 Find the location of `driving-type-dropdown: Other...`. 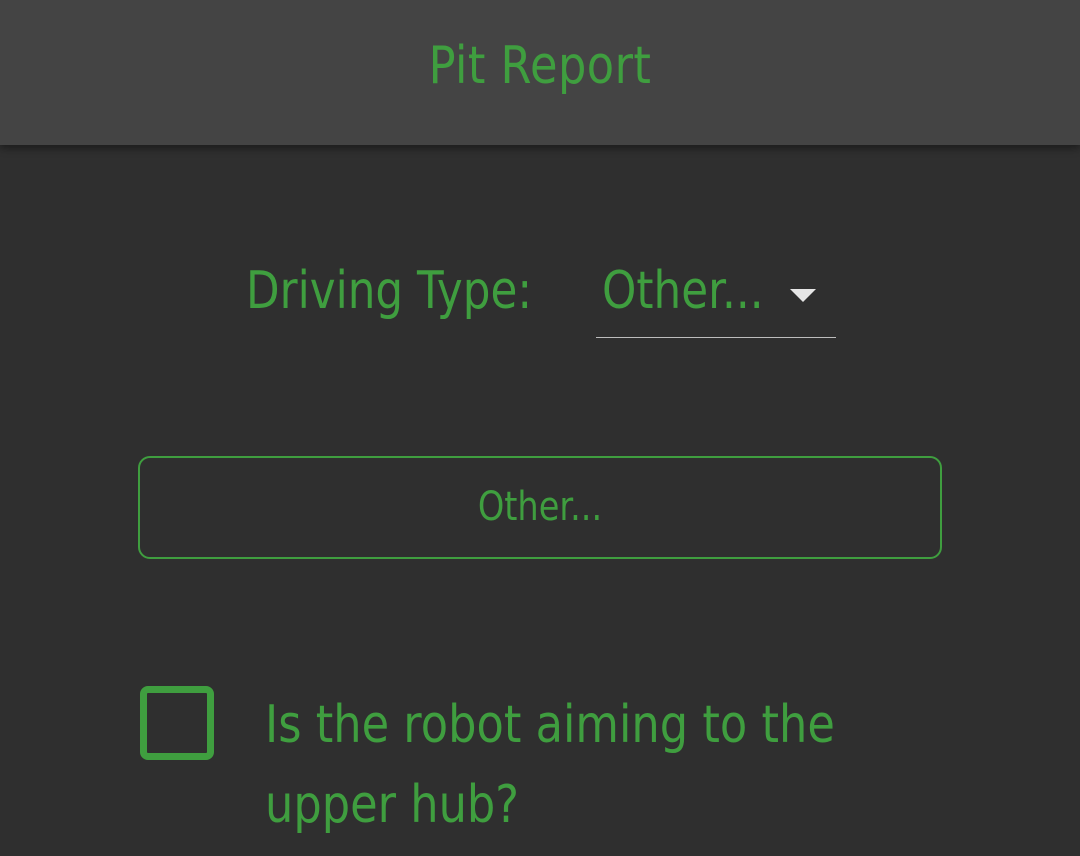

driving-type-dropdown: Other... is located at coordinates (716, 295).